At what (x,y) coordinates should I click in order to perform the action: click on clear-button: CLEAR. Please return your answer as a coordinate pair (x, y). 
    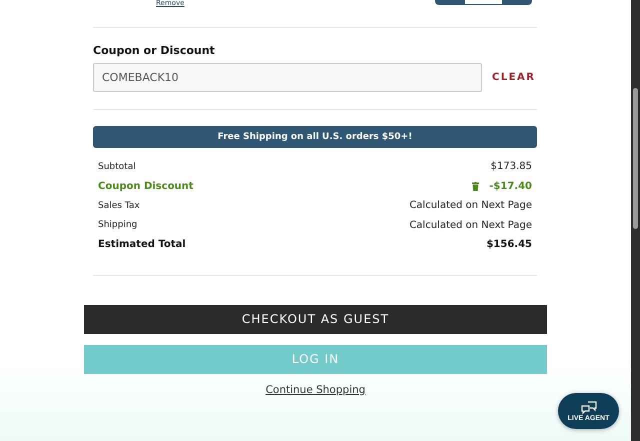
    Looking at the image, I should click on (514, 77).